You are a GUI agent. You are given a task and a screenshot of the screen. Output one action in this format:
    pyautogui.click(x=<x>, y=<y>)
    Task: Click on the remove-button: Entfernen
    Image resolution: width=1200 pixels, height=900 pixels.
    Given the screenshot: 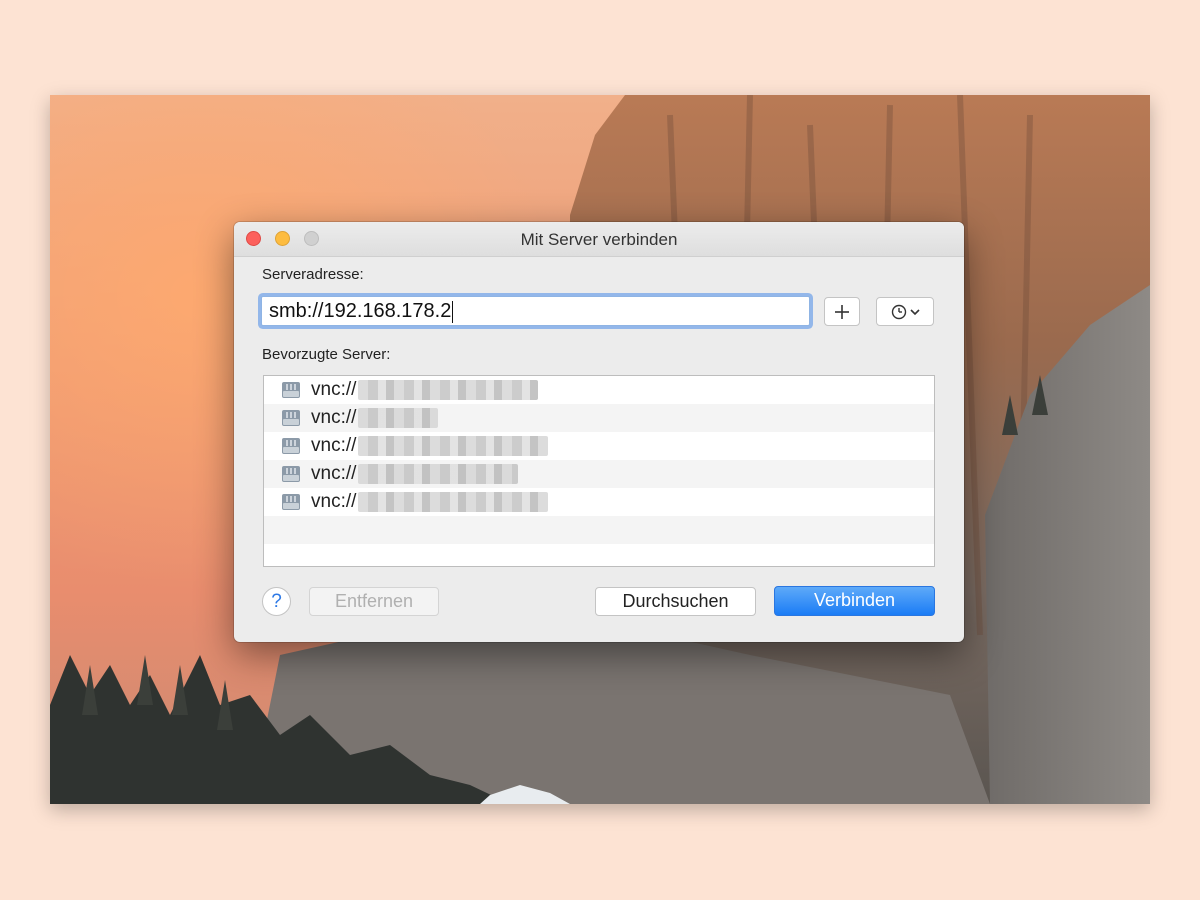 What is the action you would take?
    pyautogui.click(x=374, y=601)
    